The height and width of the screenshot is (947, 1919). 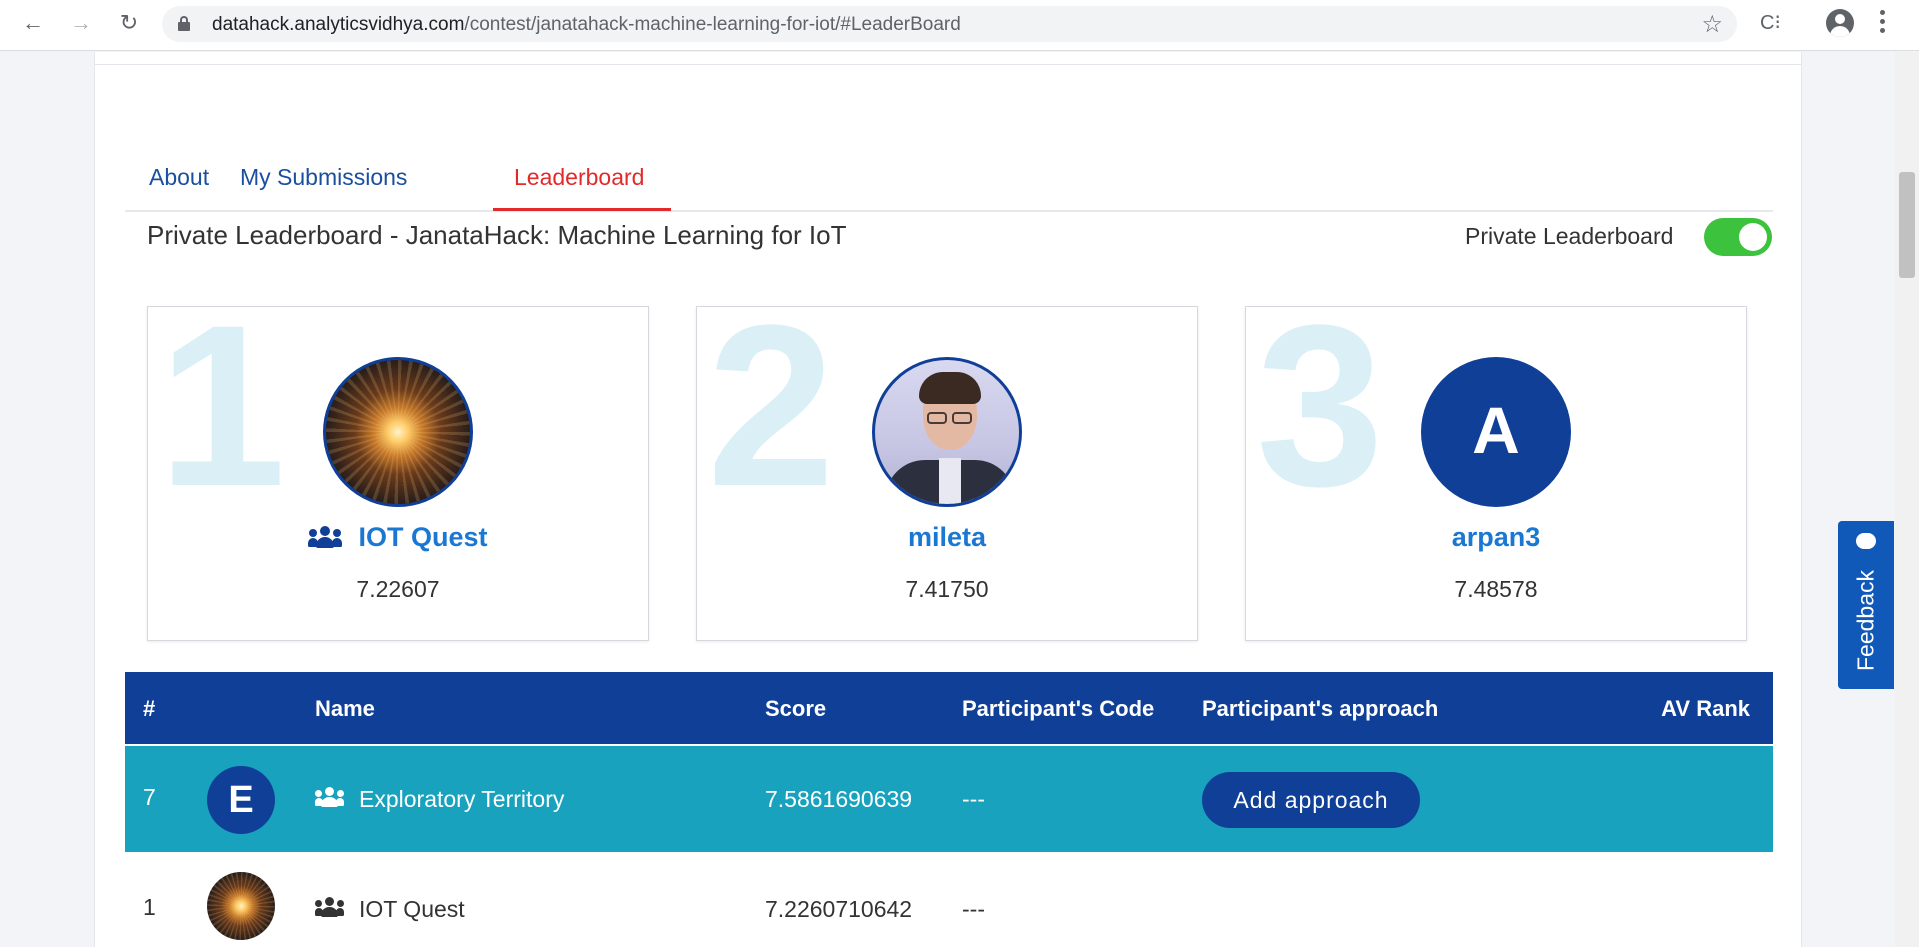 I want to click on header-name: Name, so click(x=345, y=708).